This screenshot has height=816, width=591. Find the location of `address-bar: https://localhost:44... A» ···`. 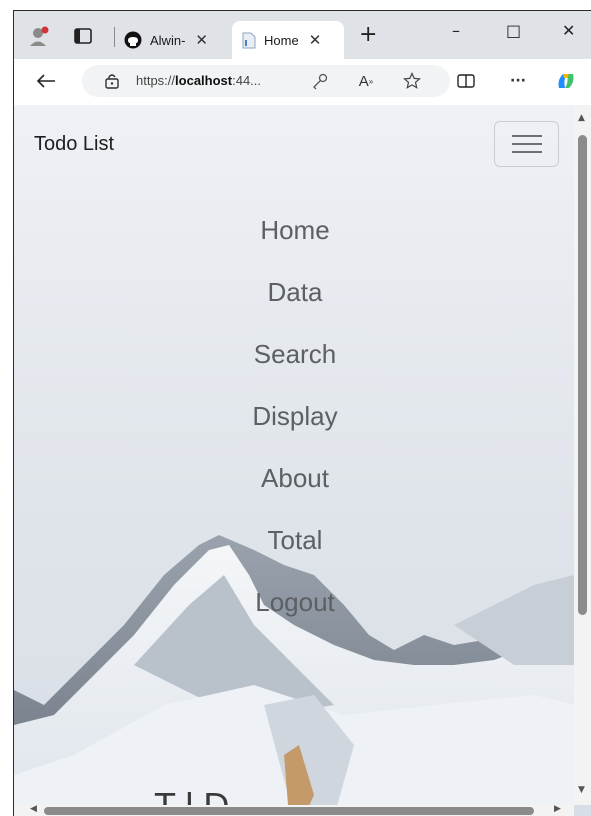

address-bar: https://localhost:44... A» ··· is located at coordinates (302, 82).